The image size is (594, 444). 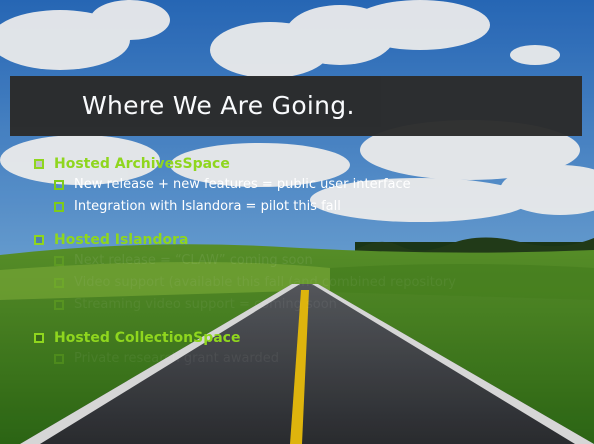 I want to click on title-bar: Where We Are Going., so click(x=296, y=106).